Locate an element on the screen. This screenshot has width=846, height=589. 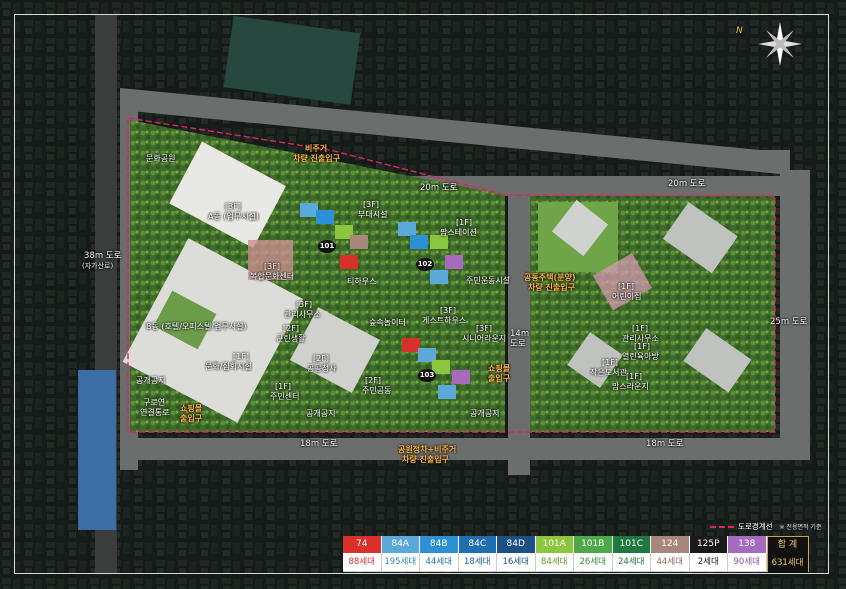
right-mgmt-floor: [1F] is located at coordinates (640, 328).